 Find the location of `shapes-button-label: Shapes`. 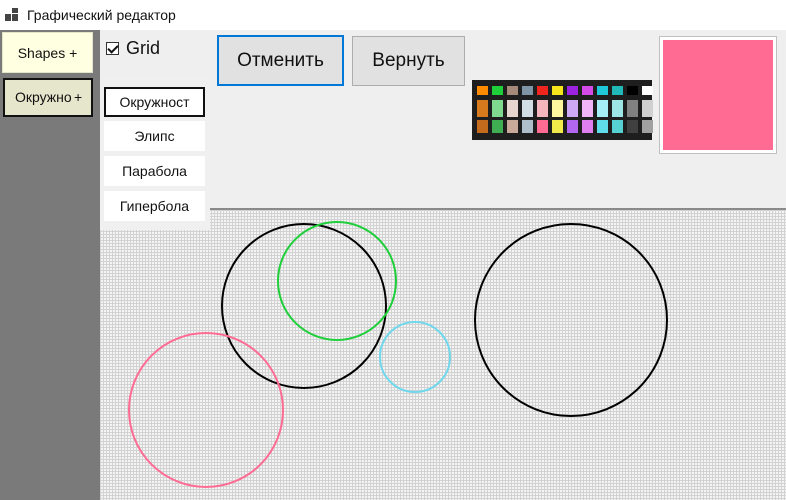

shapes-button-label: Shapes is located at coordinates (41, 52).